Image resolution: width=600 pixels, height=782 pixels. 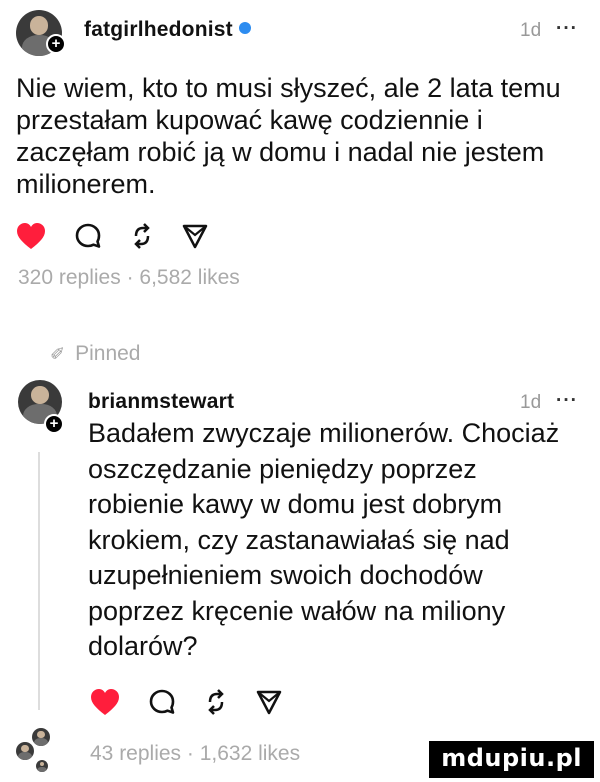 What do you see at coordinates (158, 29) in the screenshot?
I see `username-text: fatgirlhedonist` at bounding box center [158, 29].